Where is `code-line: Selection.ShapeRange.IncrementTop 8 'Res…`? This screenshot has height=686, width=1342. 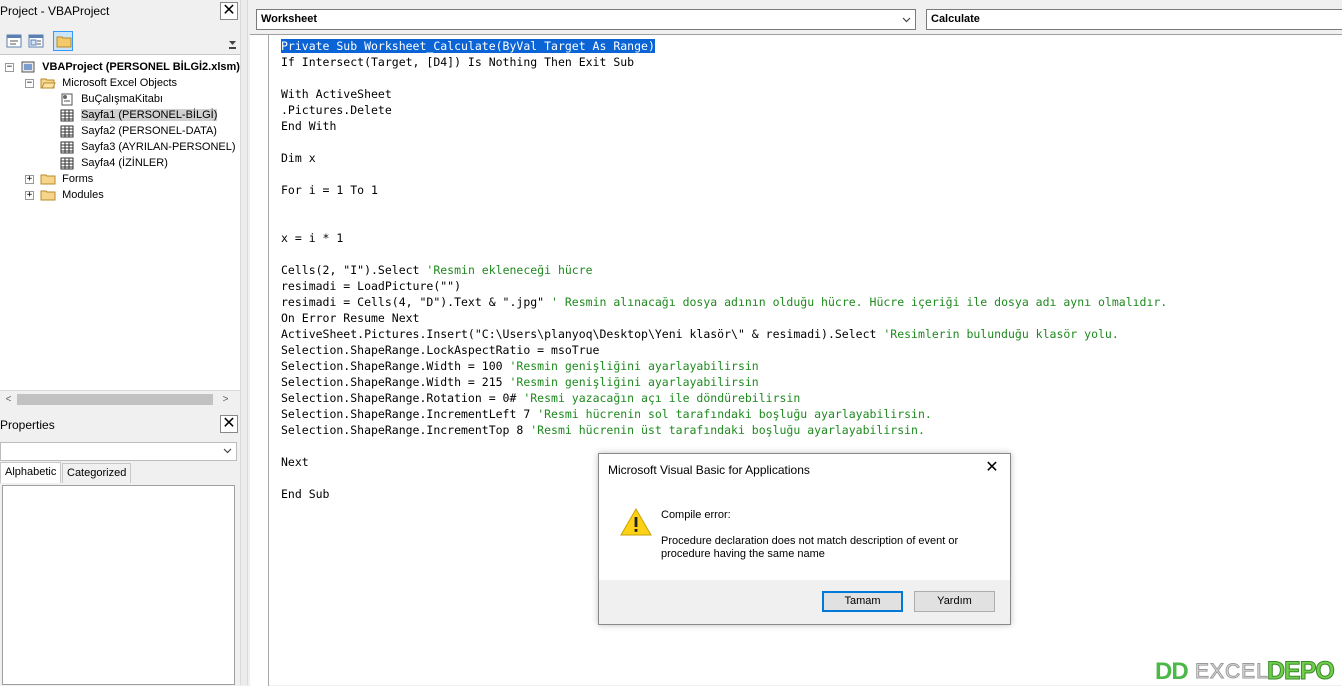 code-line: Selection.ShapeRange.IncrementTop 8 'Res… is located at coordinates (603, 430).